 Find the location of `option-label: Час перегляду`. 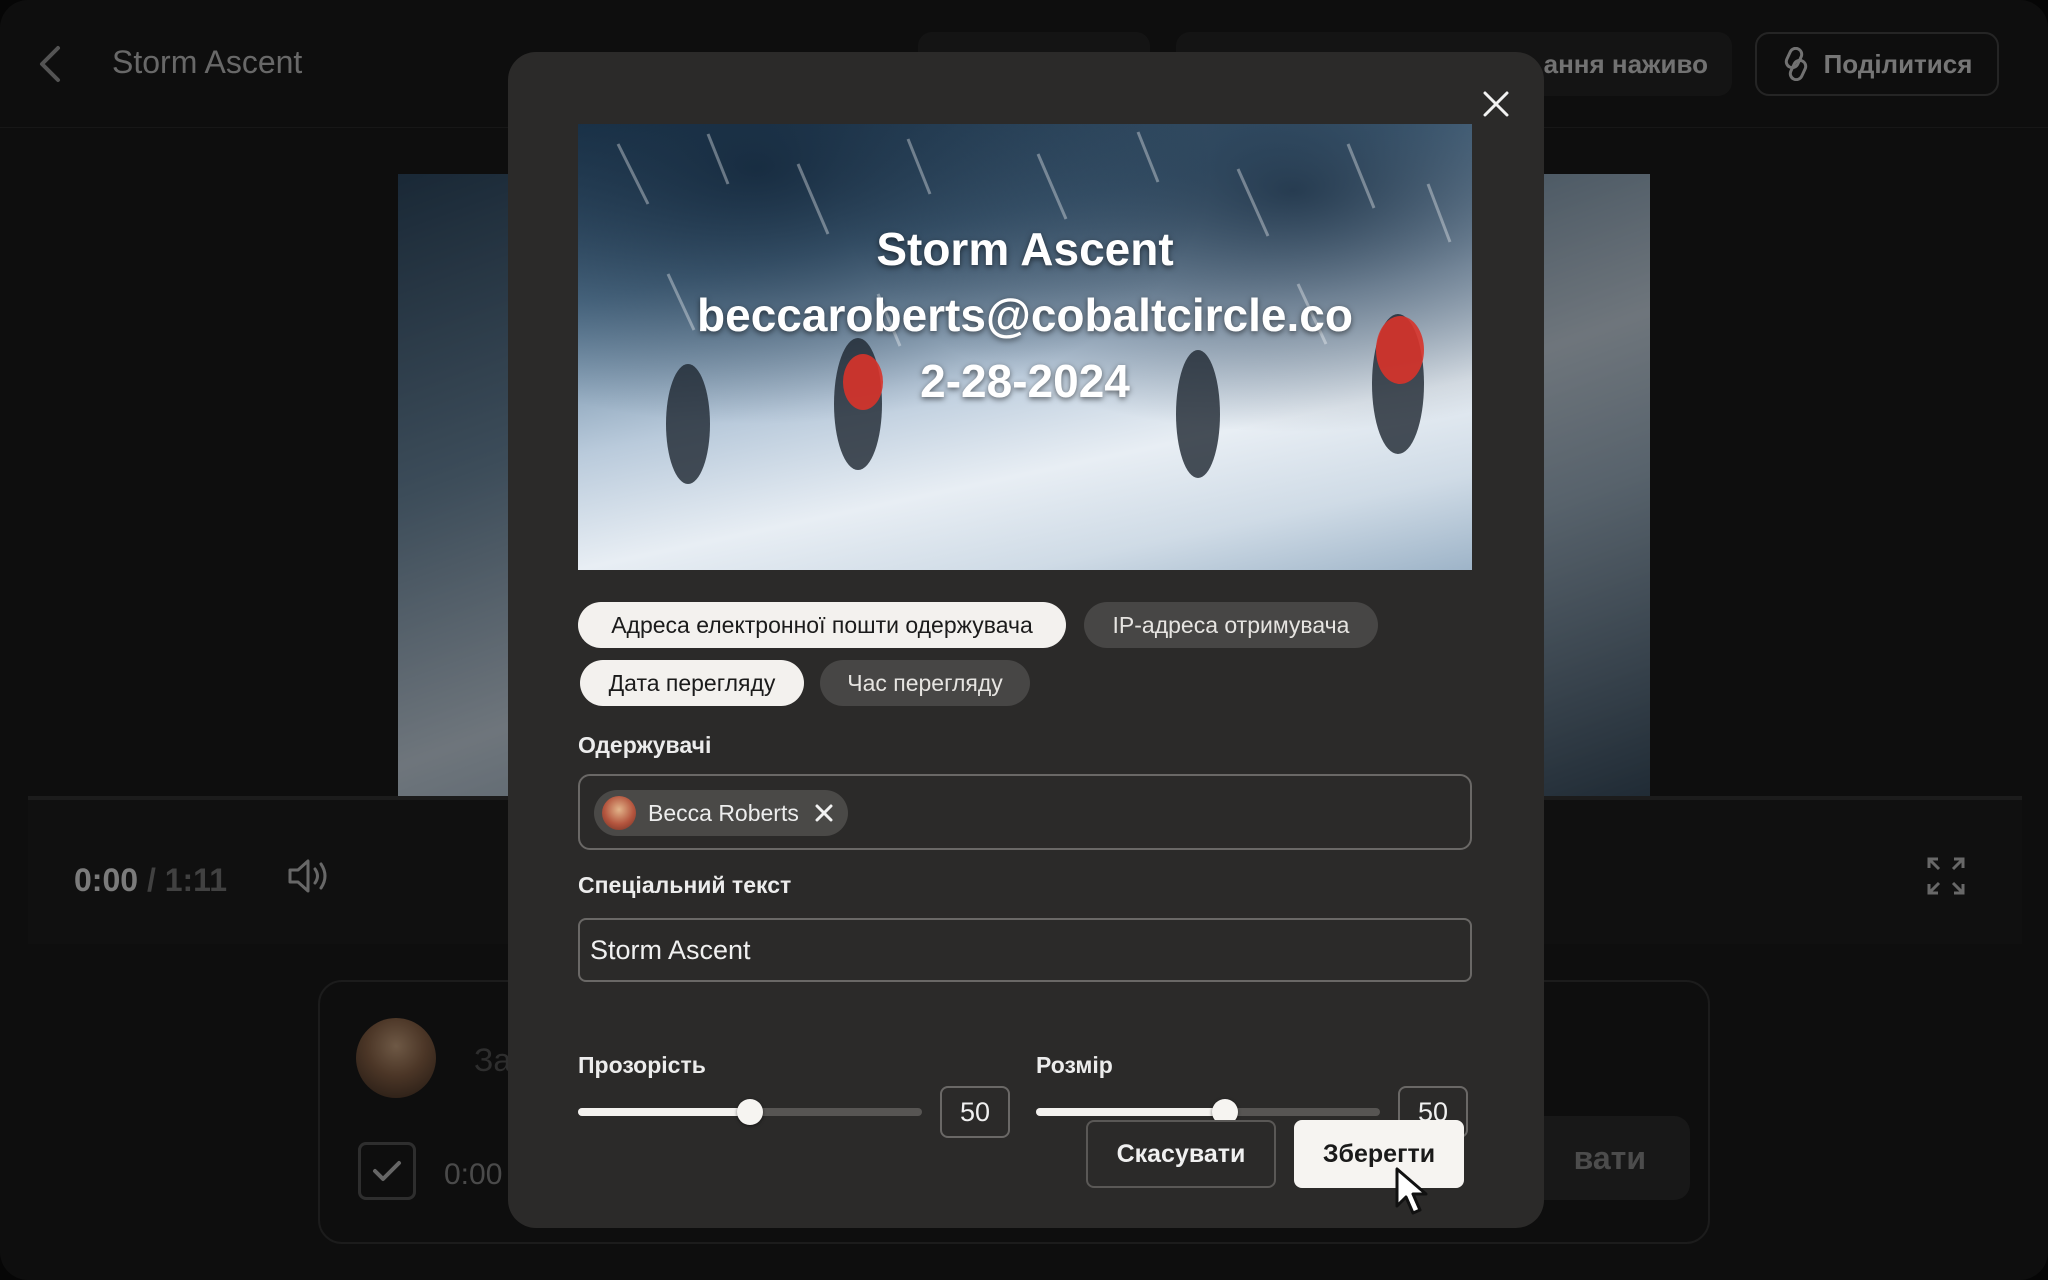

option-label: Час перегляду is located at coordinates (925, 682).